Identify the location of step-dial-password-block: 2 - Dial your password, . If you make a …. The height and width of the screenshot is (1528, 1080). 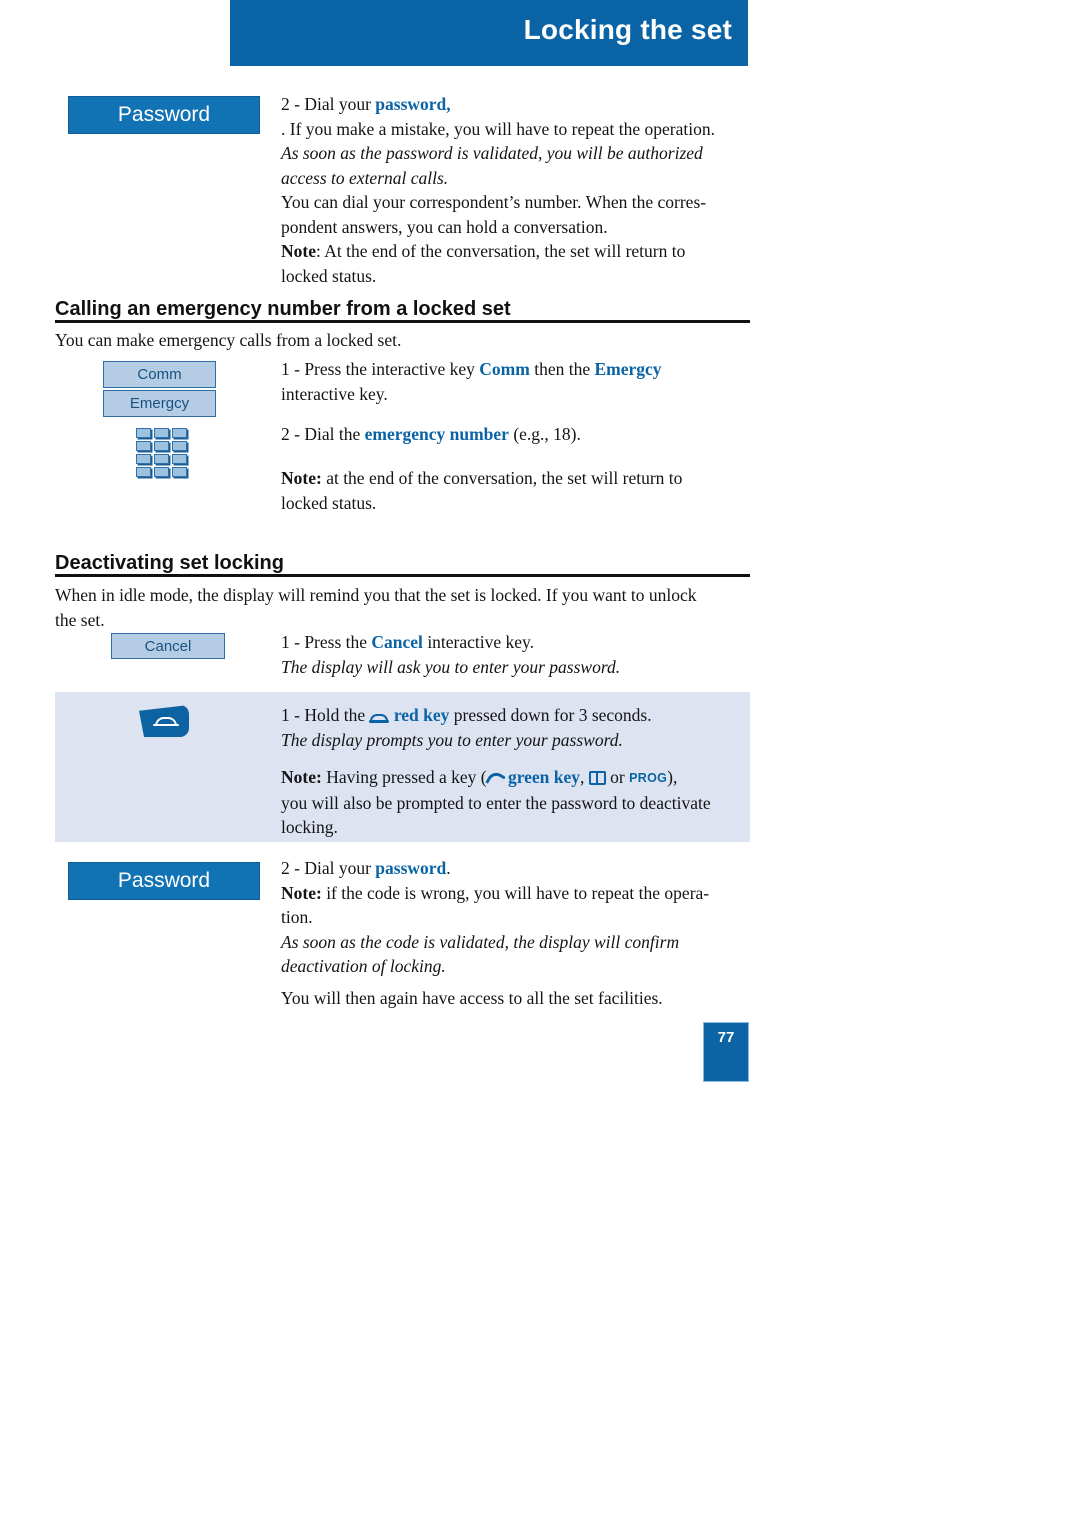
(516, 141).